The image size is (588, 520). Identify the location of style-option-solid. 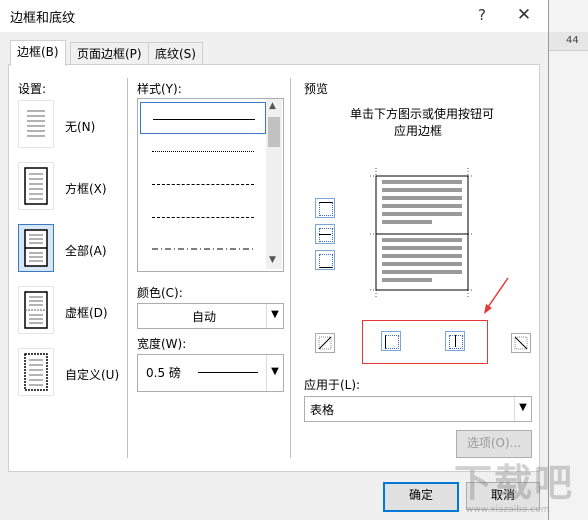
(203, 118).